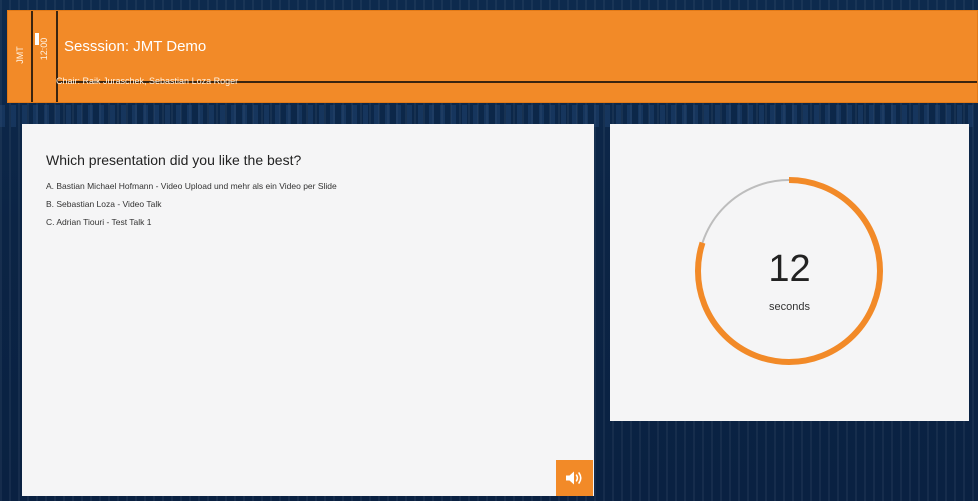 The width and height of the screenshot is (978, 501). I want to click on room-label: JMT, so click(19, 54).